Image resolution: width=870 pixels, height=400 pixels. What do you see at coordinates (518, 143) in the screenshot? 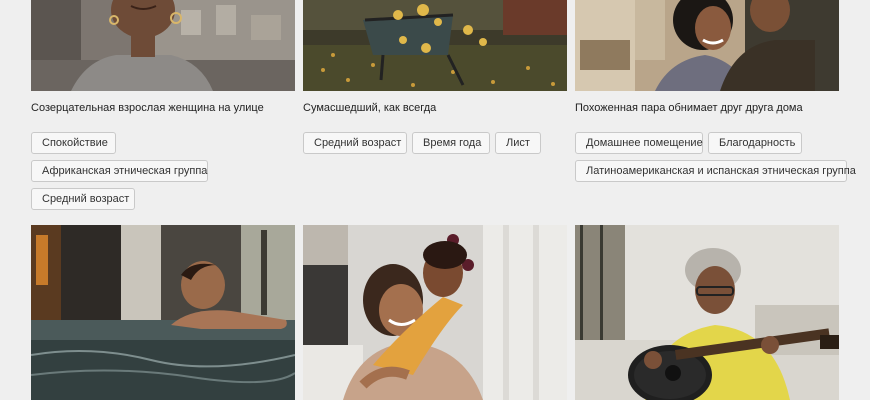
I see `tag-leaf: Лист` at bounding box center [518, 143].